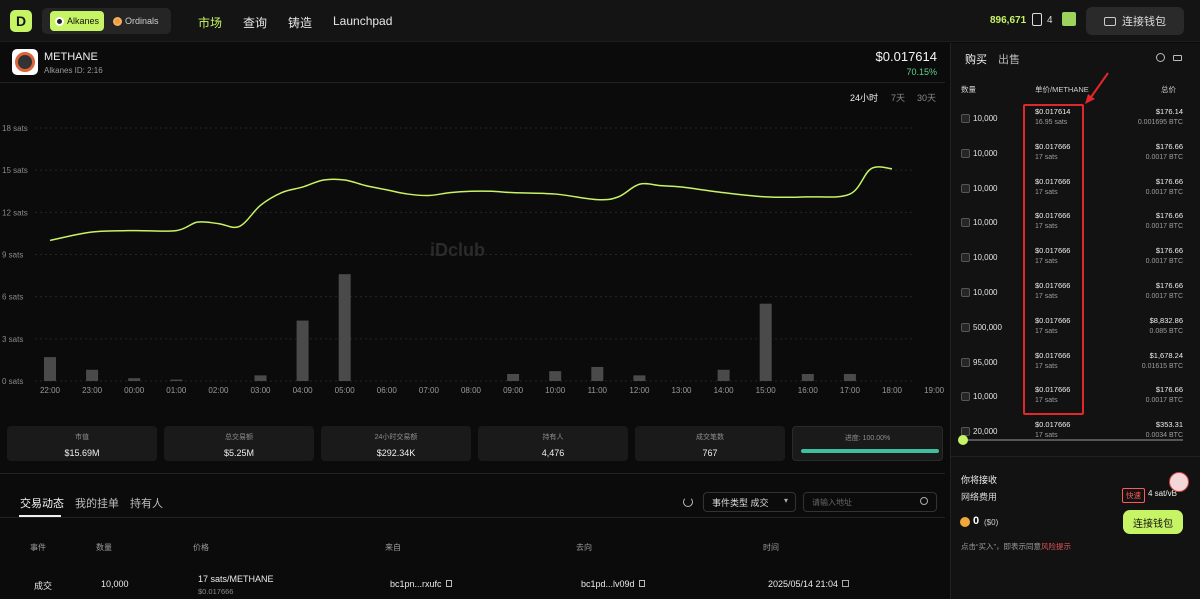 Image resolution: width=1200 pixels, height=599 pixels. I want to click on x-tick-label: 06:00, so click(387, 390).